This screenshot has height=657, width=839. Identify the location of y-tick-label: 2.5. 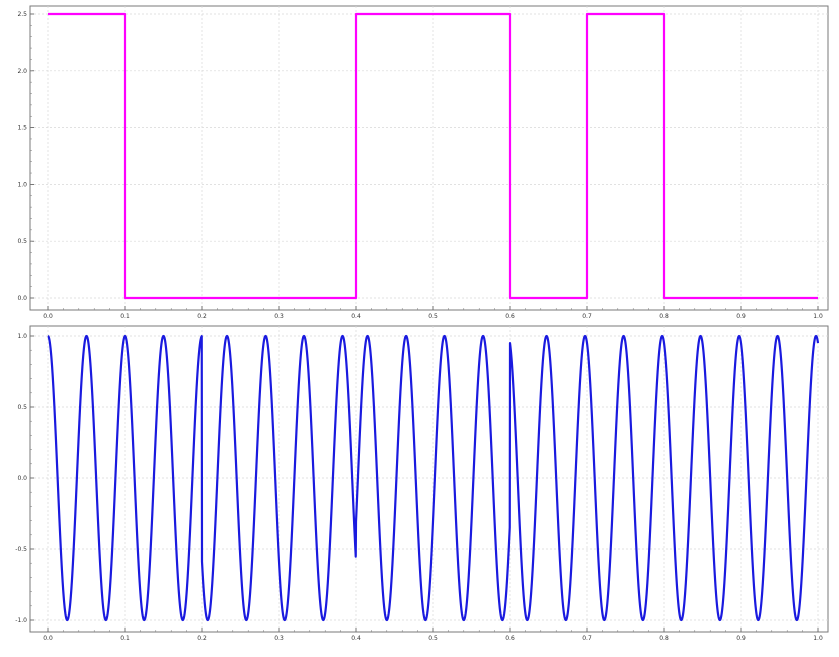
(22, 14).